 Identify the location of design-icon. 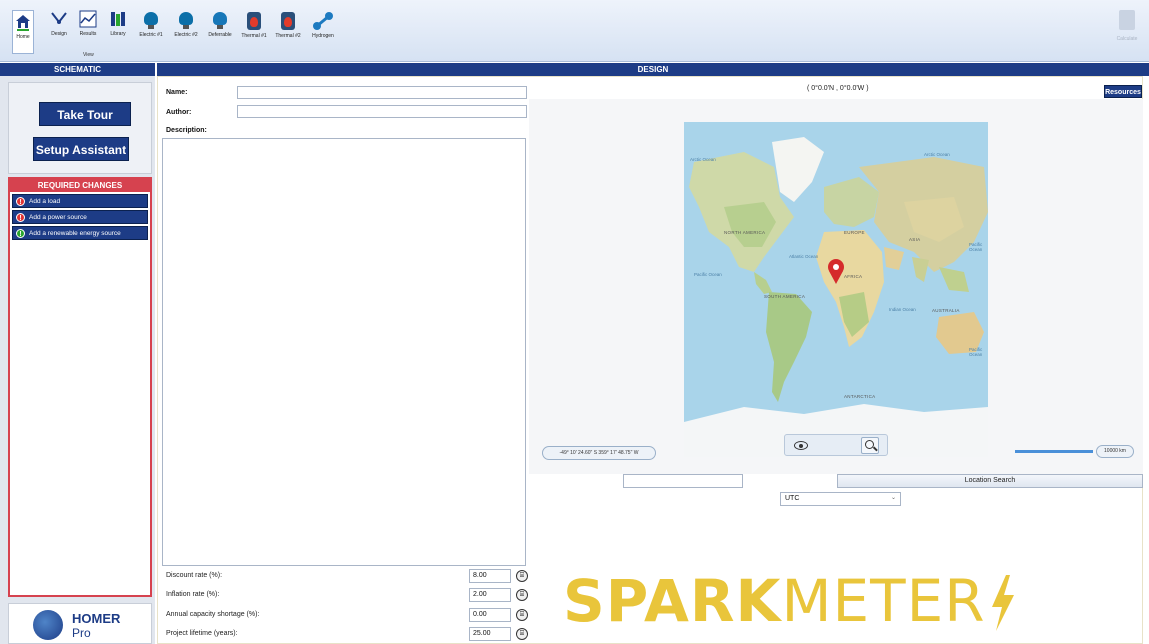
(59, 18).